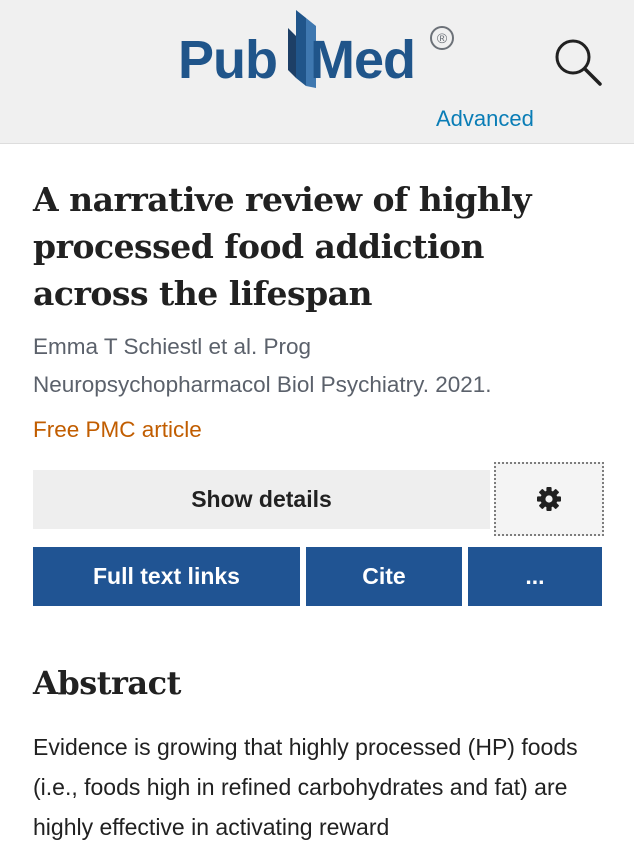 This screenshot has width=634, height=847. I want to click on search-button, so click(578, 62).